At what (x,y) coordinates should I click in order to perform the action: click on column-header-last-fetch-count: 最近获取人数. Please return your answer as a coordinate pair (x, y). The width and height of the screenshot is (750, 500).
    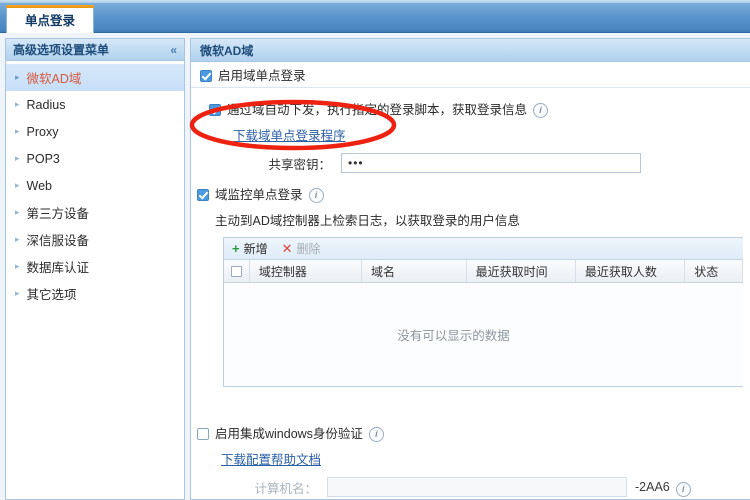
    Looking at the image, I should click on (631, 271).